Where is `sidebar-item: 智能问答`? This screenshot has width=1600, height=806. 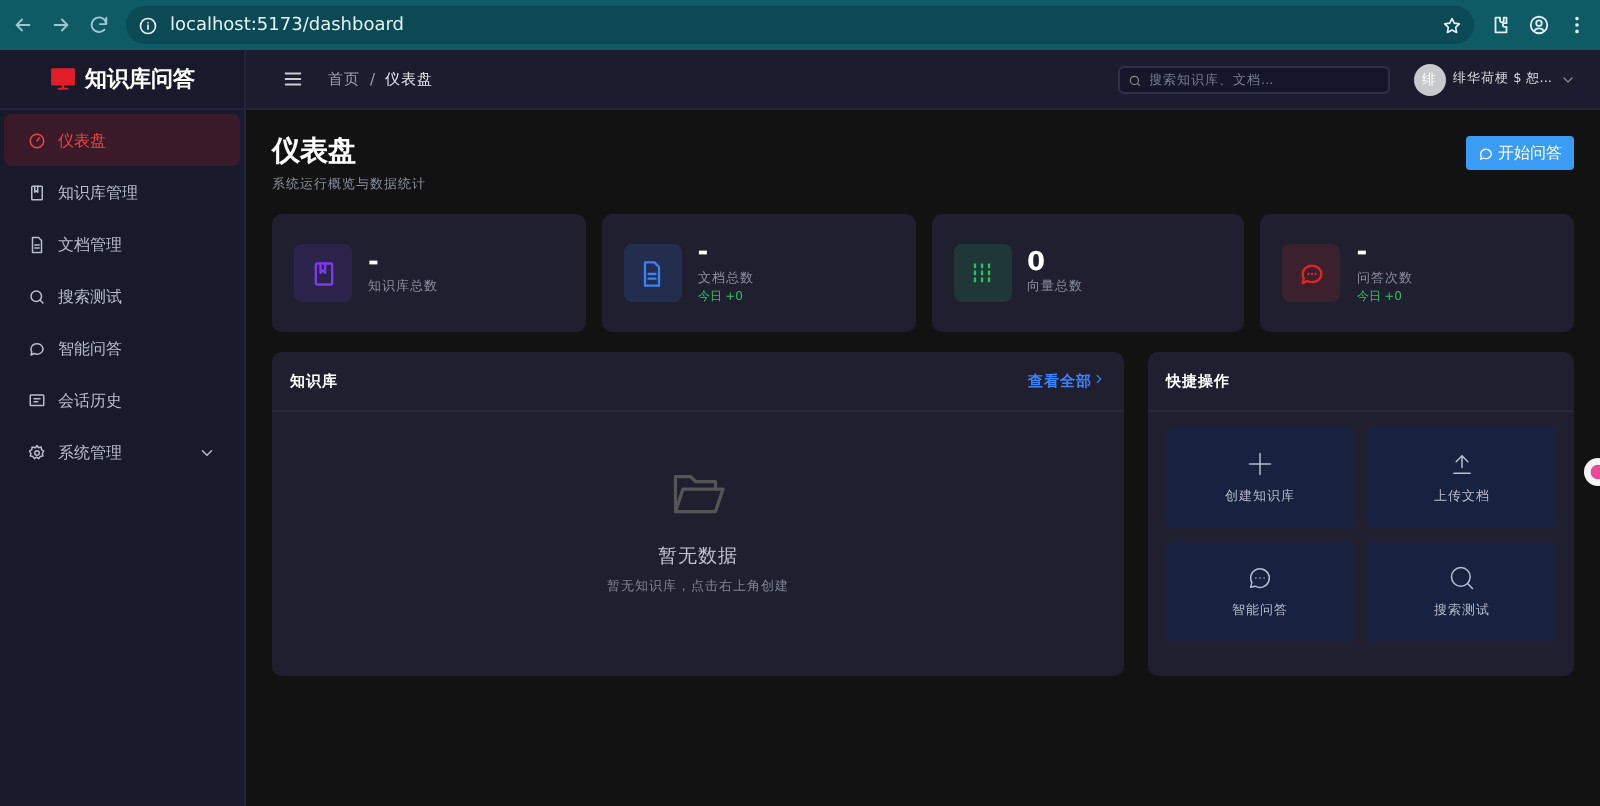 sidebar-item: 智能问答 is located at coordinates (122, 348).